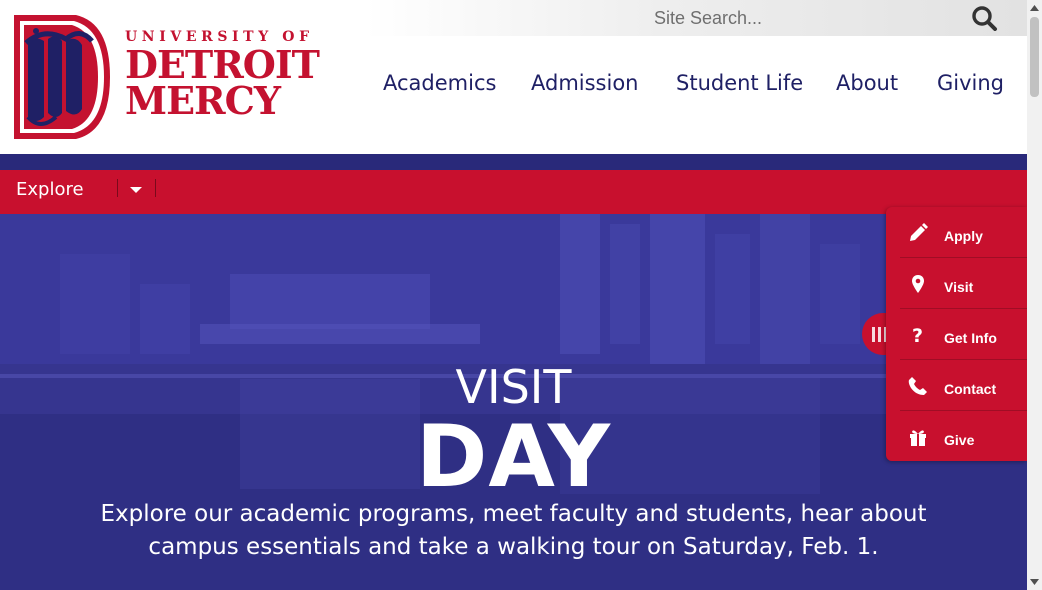  I want to click on pencil-icon, so click(919, 232).